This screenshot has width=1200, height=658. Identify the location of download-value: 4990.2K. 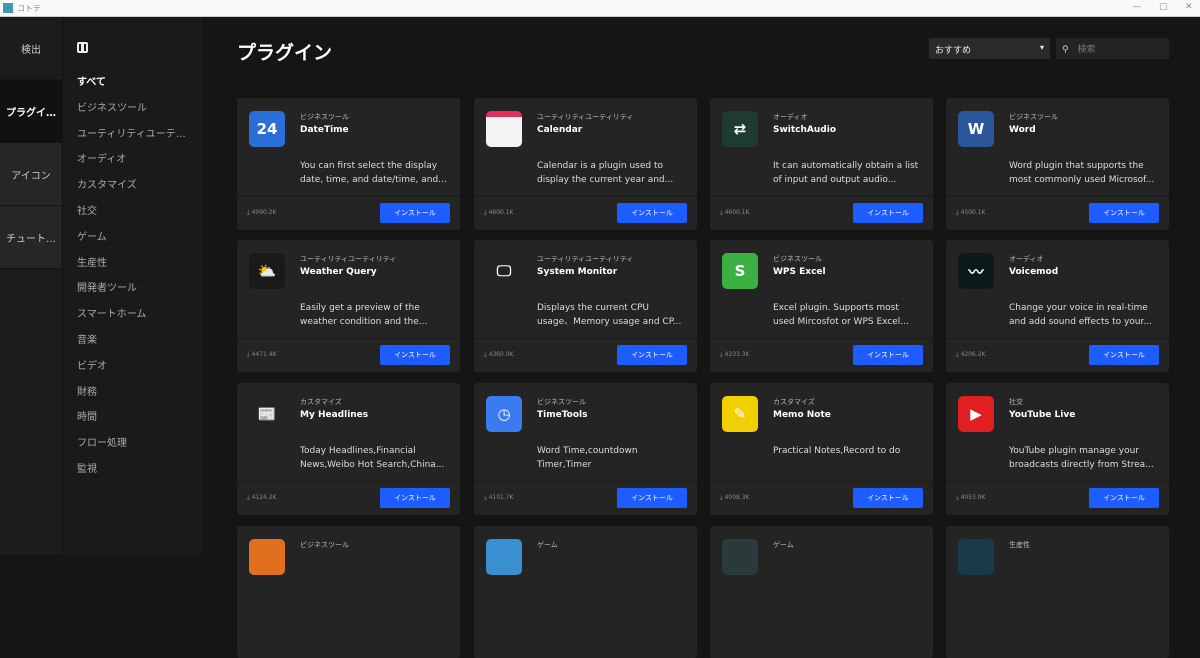
(264, 212).